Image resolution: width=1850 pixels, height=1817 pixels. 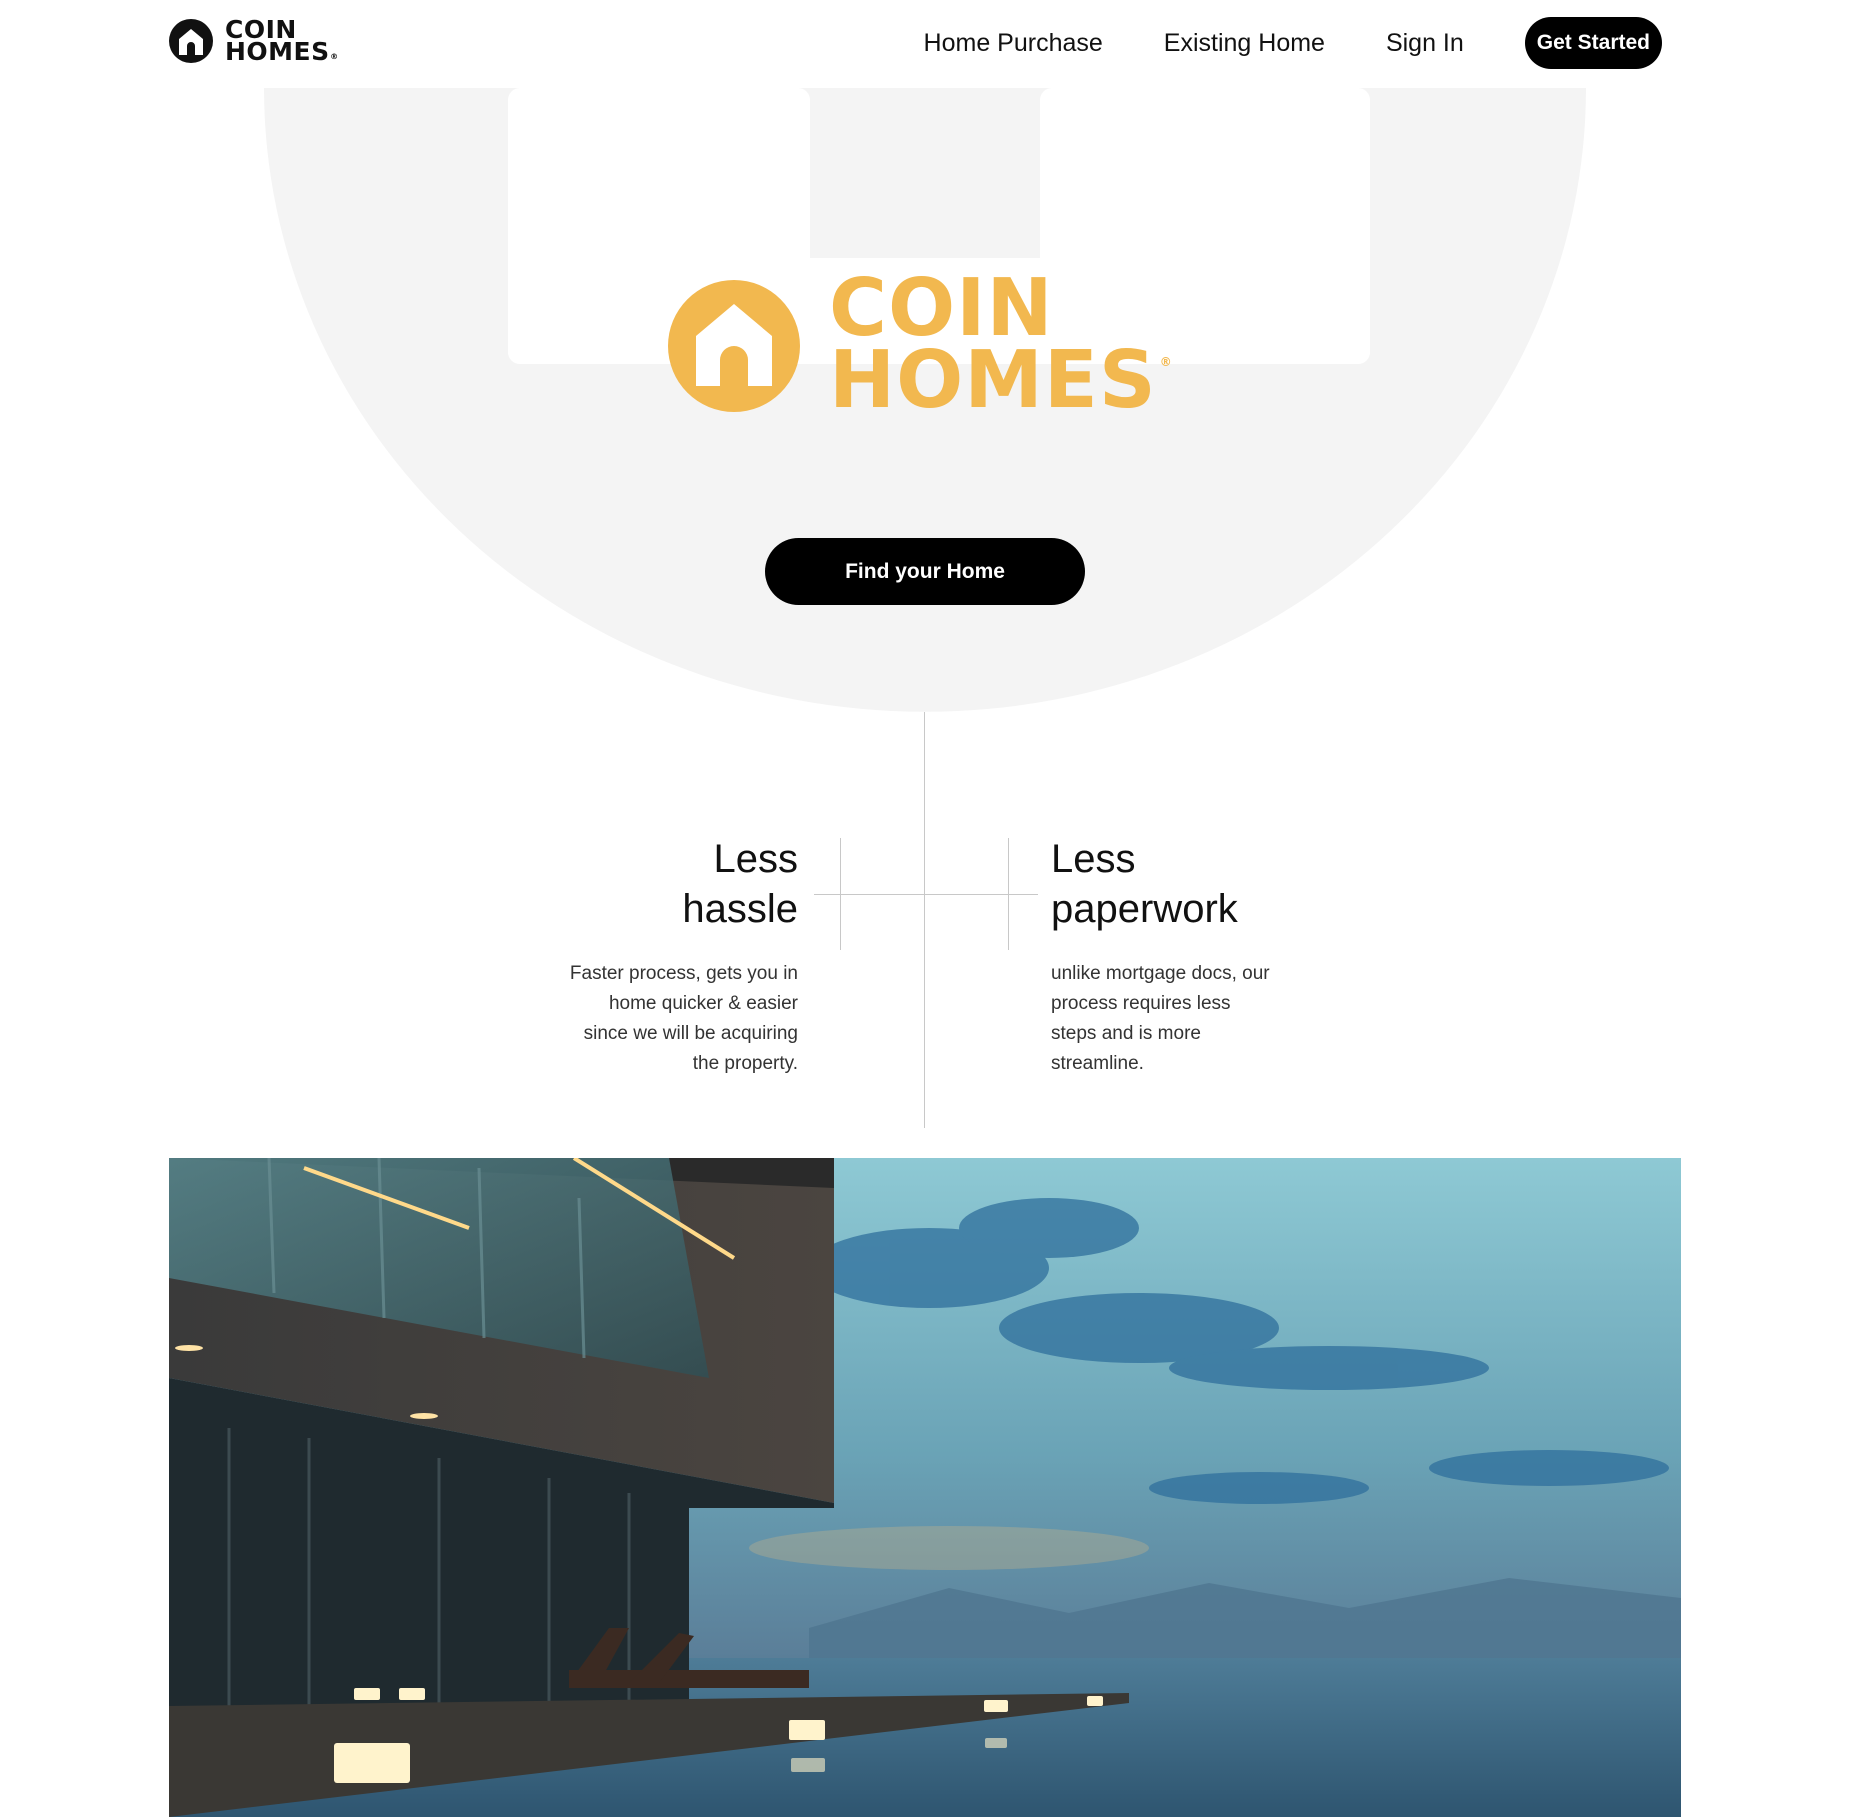 I want to click on feature-paperwork-desc-line: process requires less, so click(x=1141, y=1003).